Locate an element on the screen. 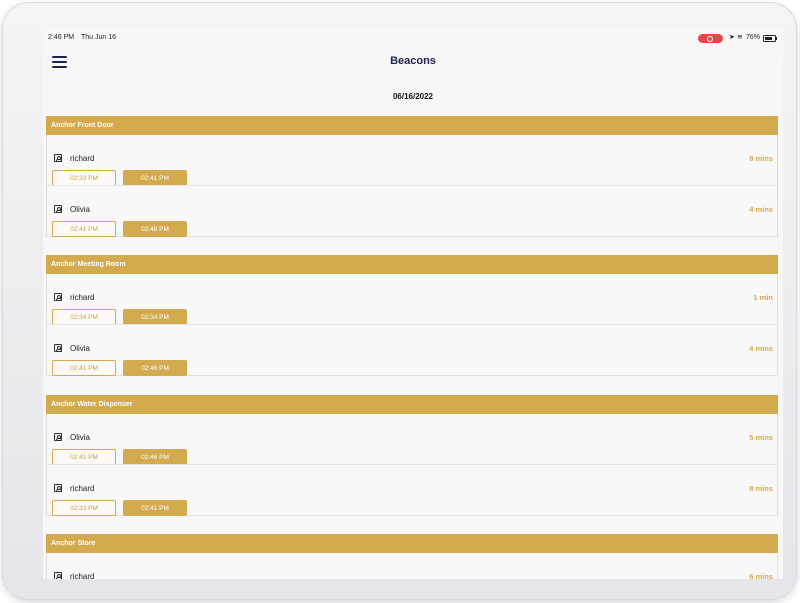  status-bar: 2:46 PM Thu Jun 16 ➤ ≋ 76% is located at coordinates (413, 38).